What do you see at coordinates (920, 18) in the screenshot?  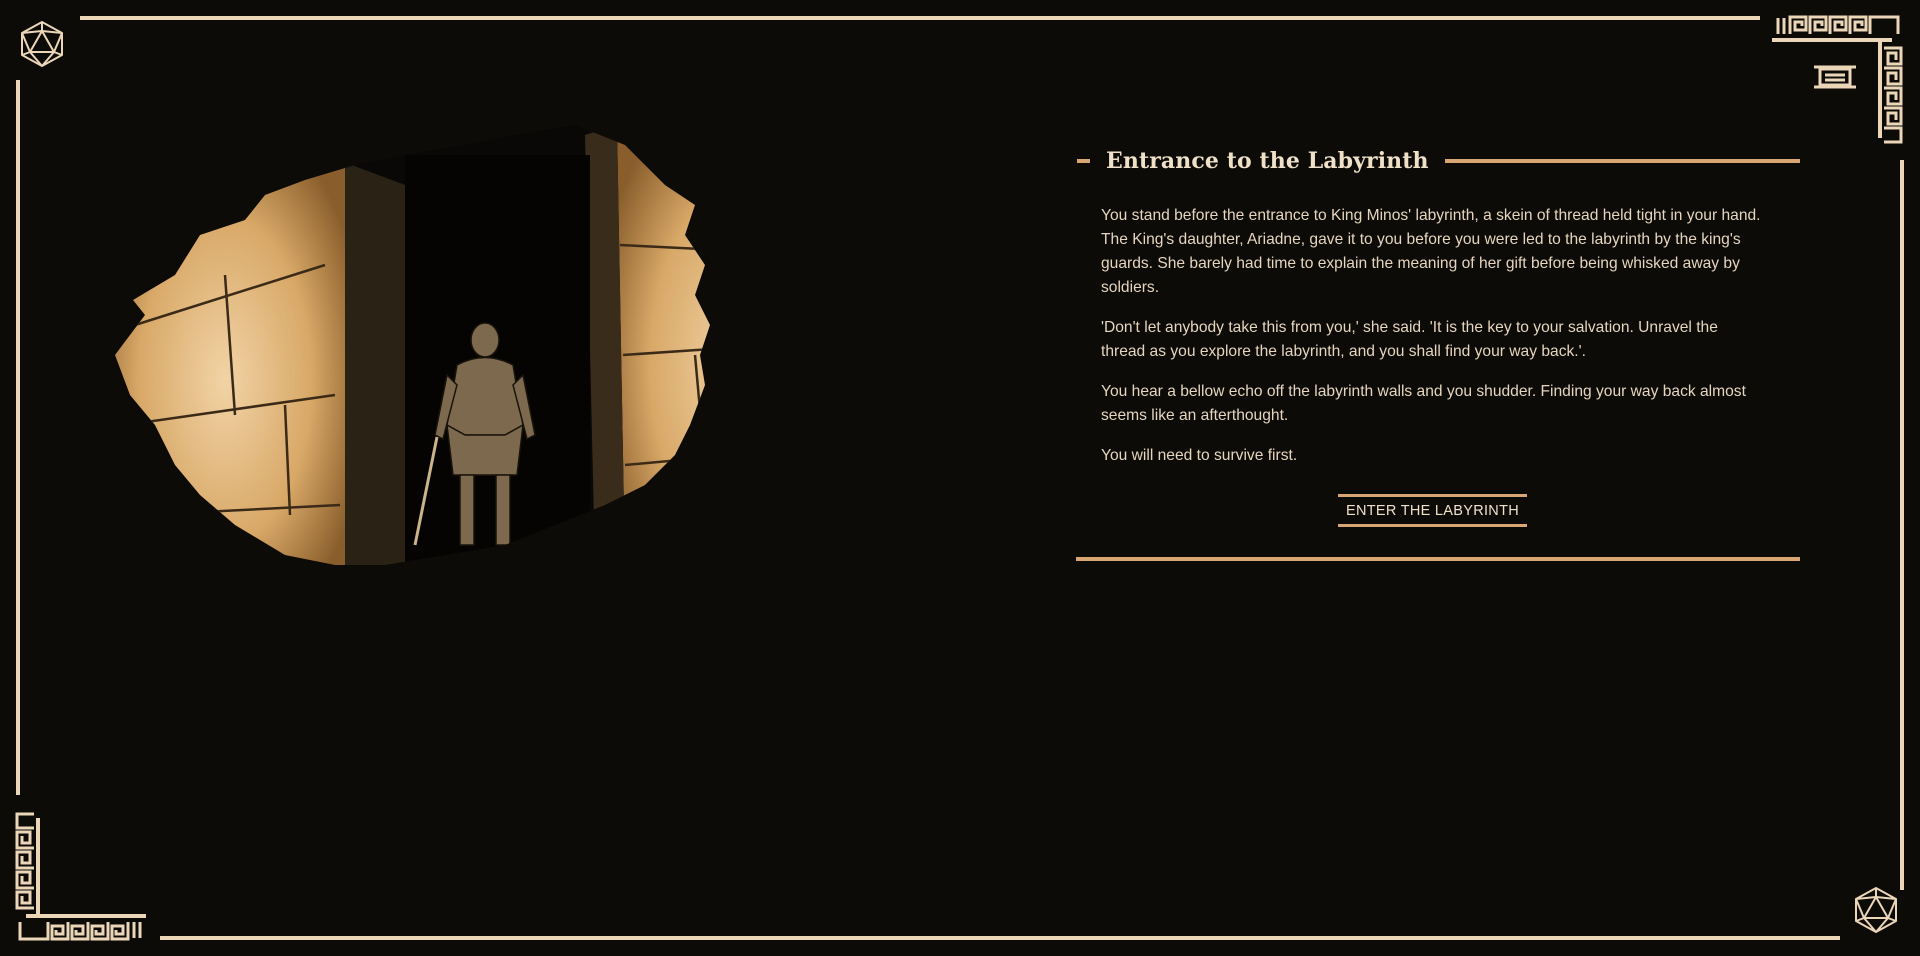 I see `frame-top-border` at bounding box center [920, 18].